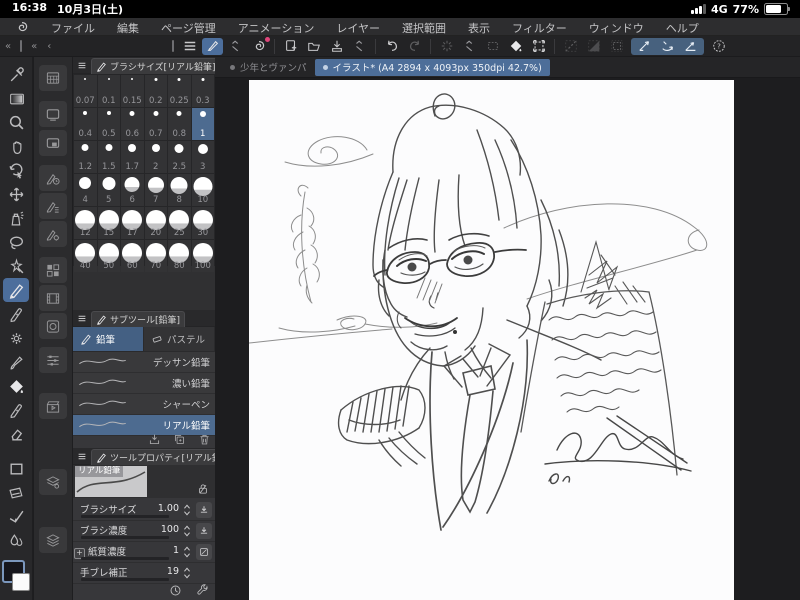 This screenshot has width=800, height=600. I want to click on brush-size-cell-1.7: 1.7, so click(132, 157).